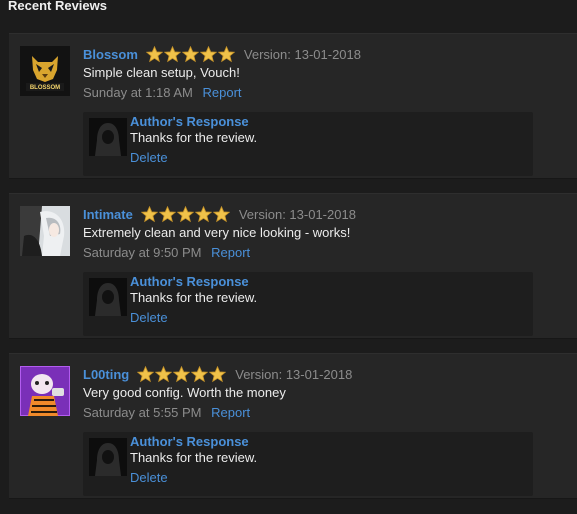 This screenshot has height=514, width=577. Describe the element at coordinates (57, 6) in the screenshot. I see `section-title: Recent Reviews` at that location.